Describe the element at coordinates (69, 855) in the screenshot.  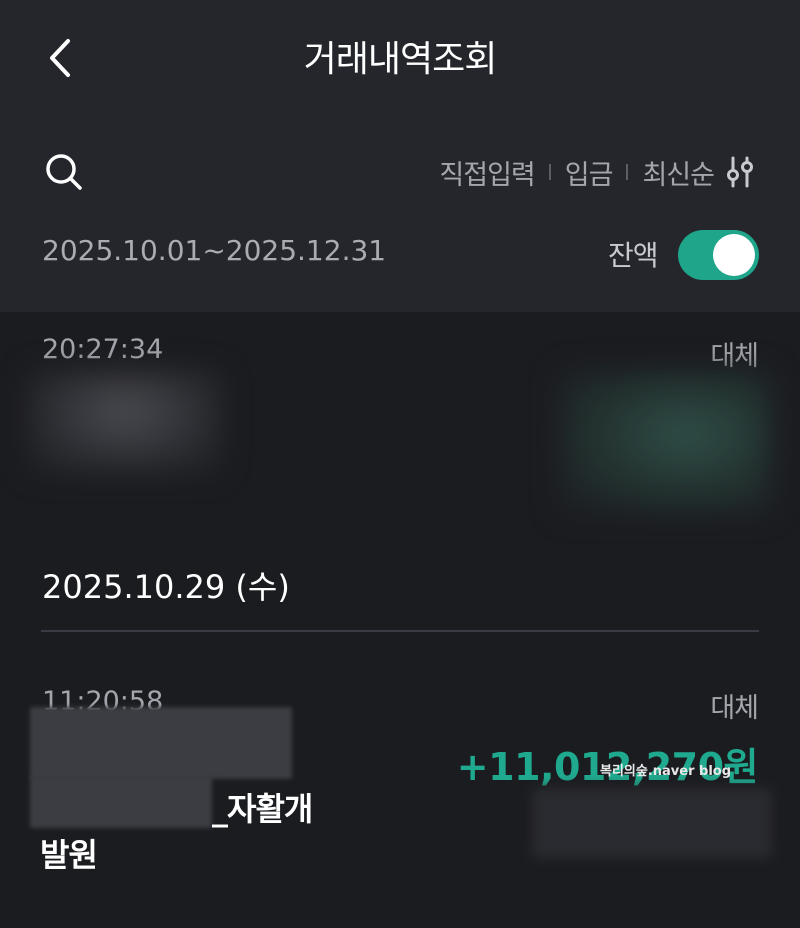
I see `transaction-description: 발원` at that location.